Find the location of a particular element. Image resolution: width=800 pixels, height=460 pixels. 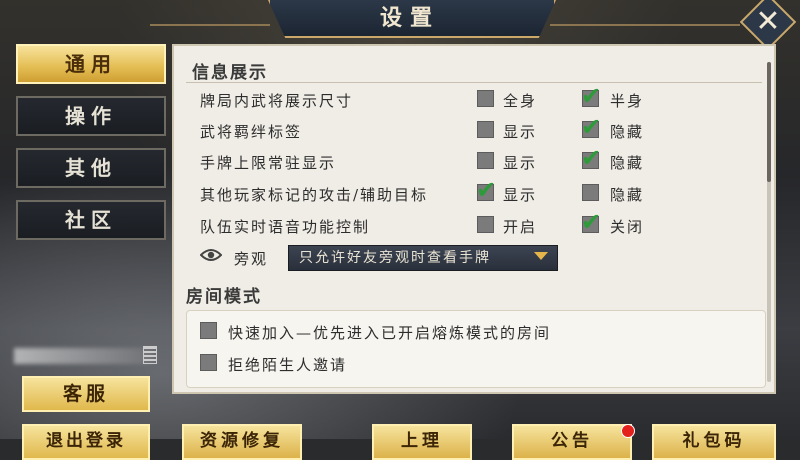

room-section-title: 房间模式 is located at coordinates (224, 297).